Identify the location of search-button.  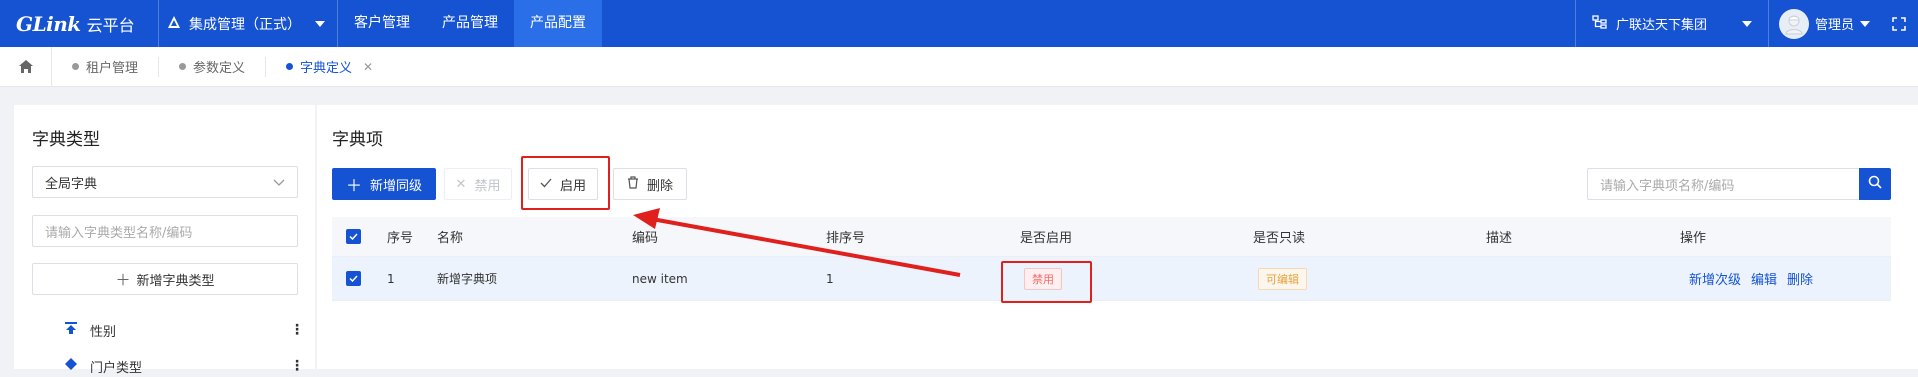
(1875, 184).